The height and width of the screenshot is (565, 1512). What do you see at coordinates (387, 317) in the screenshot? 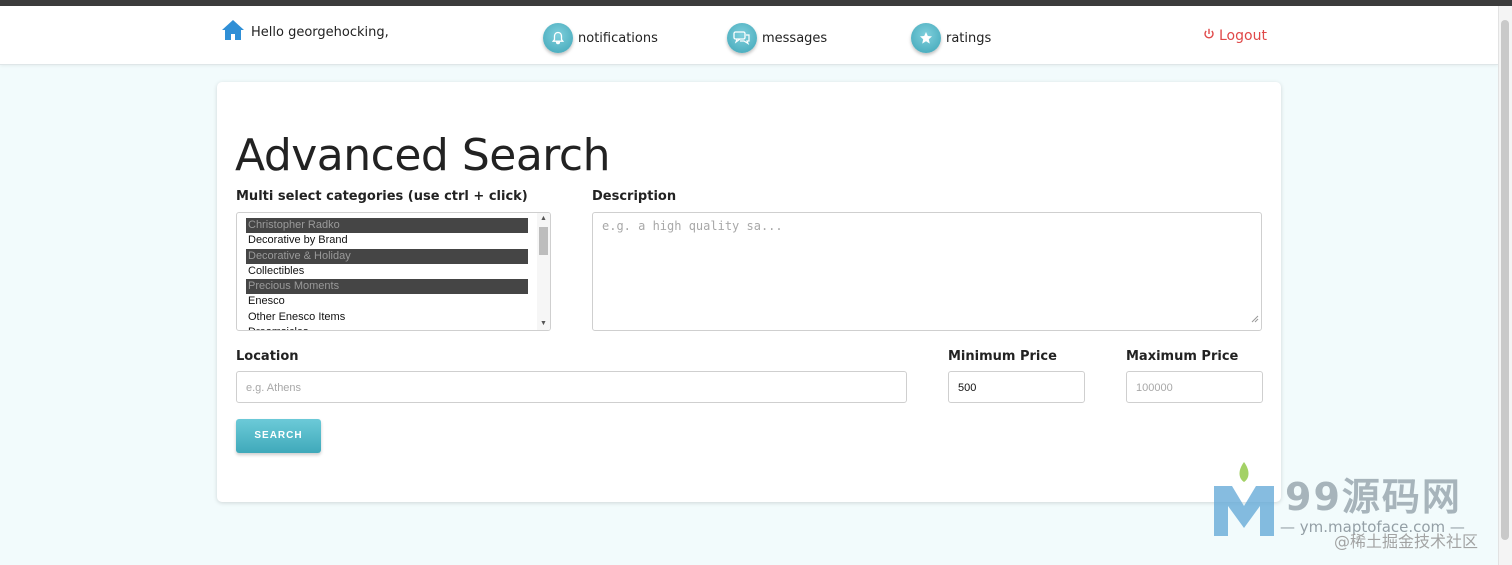
I see `category-option: Other Enesco Items` at bounding box center [387, 317].